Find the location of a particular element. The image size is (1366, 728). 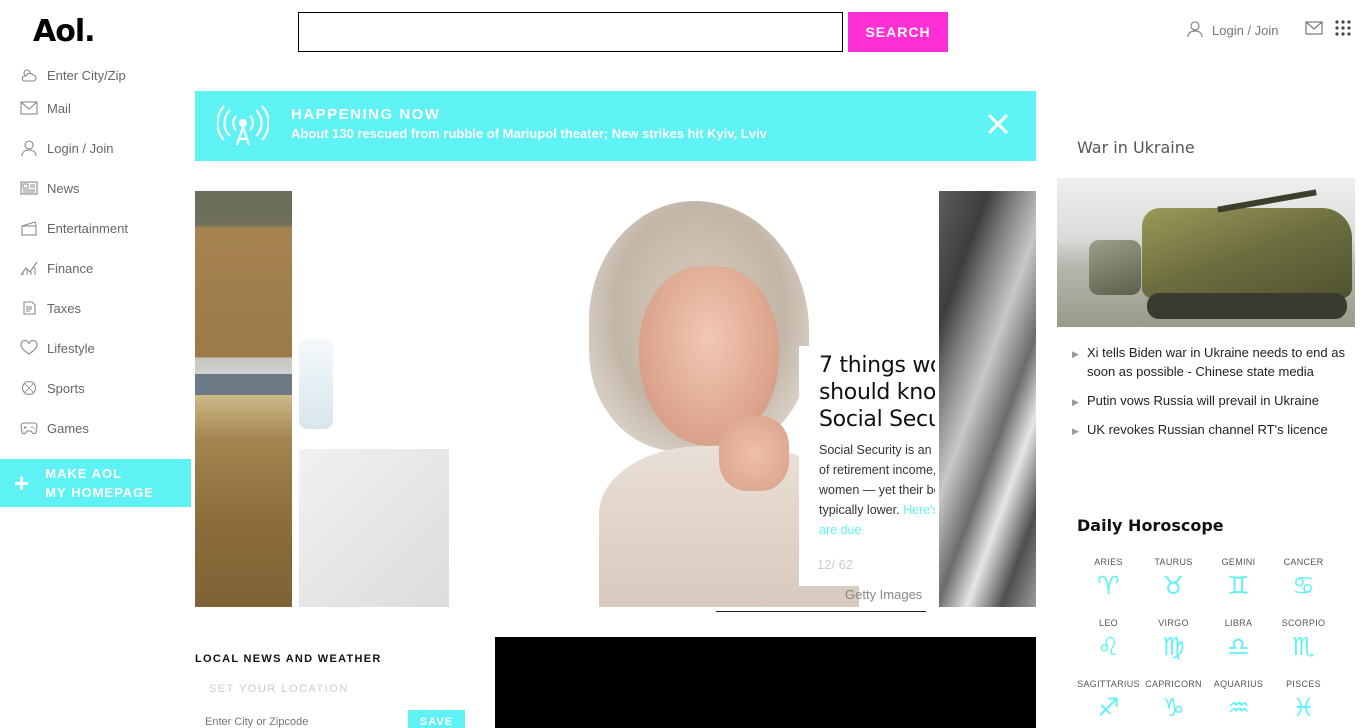

sidebar-item-lifestyle: Lifestyle is located at coordinates (95, 348).